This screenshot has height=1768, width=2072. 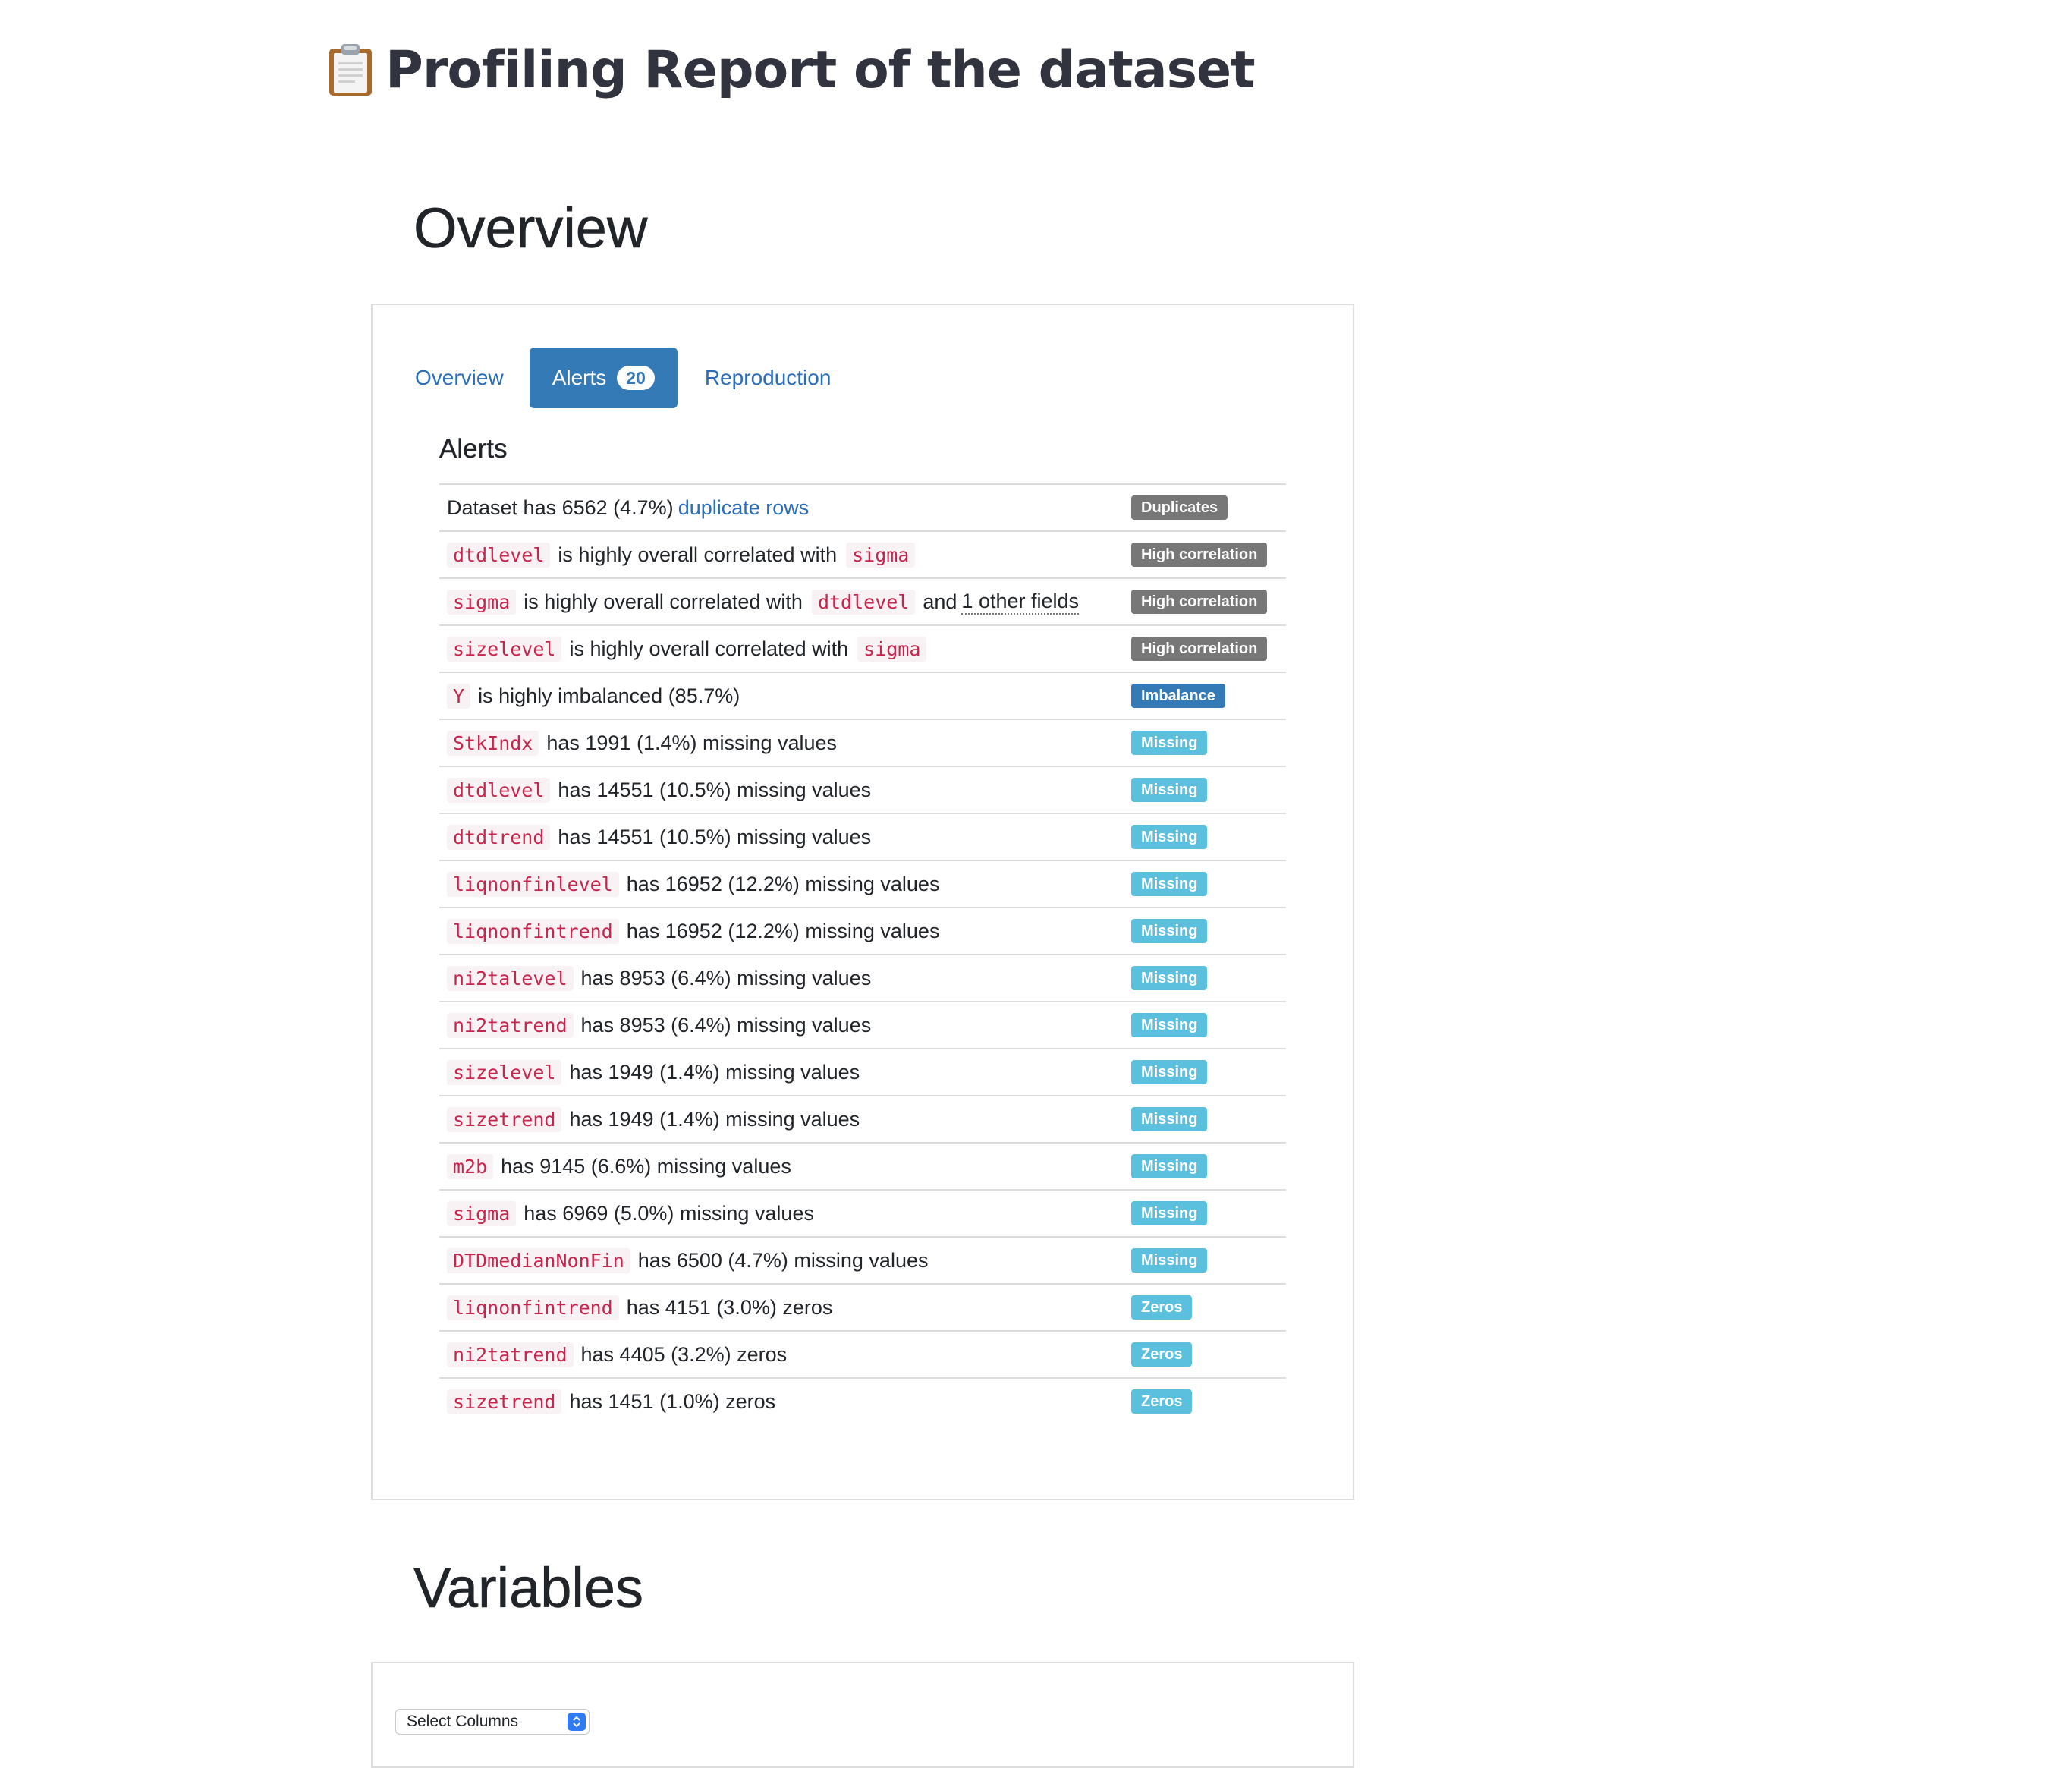 I want to click on alert-field-name: StkIndx, so click(x=493, y=743).